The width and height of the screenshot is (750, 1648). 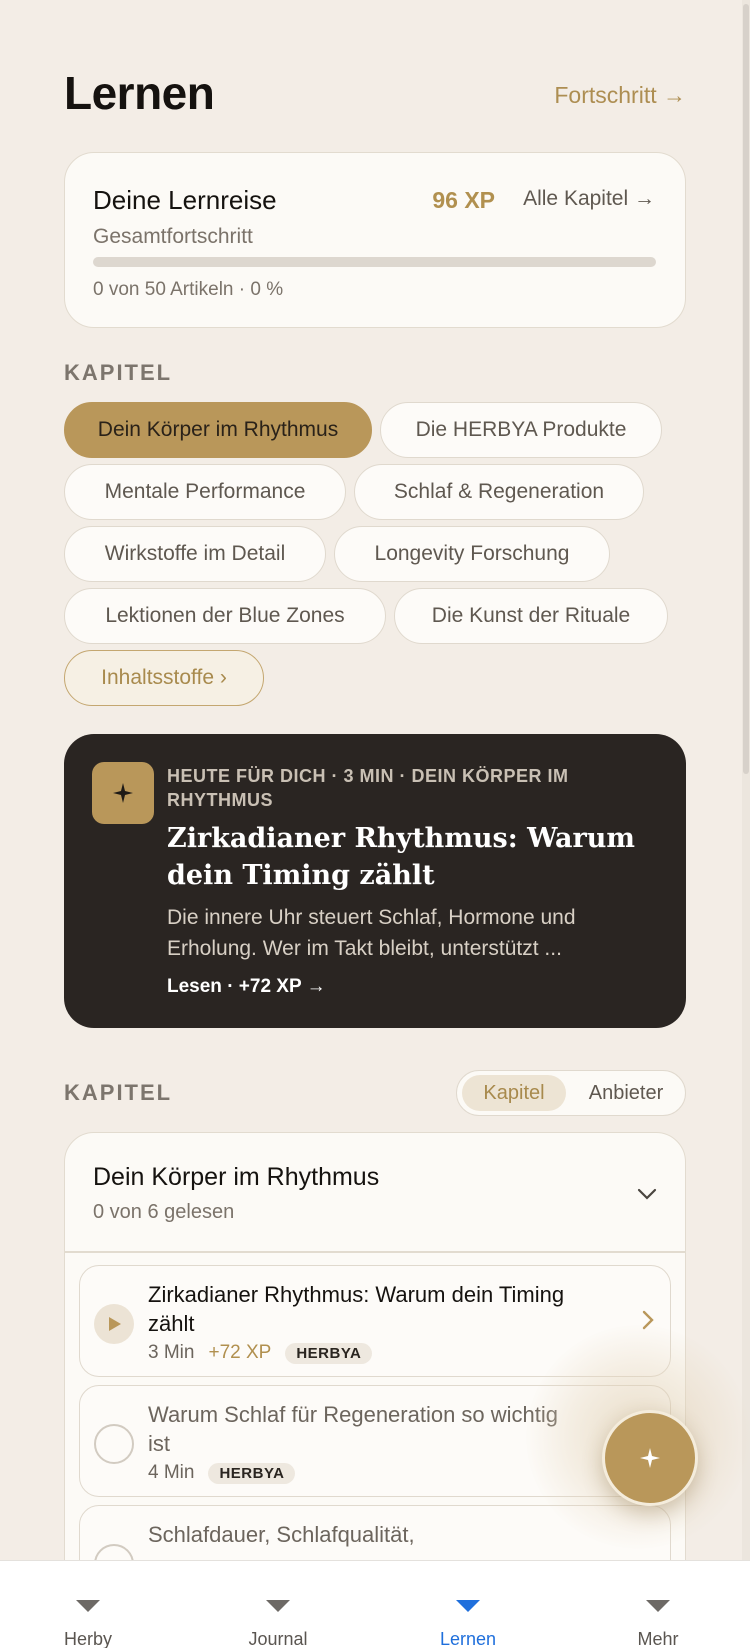 I want to click on chevron-down-icon, so click(x=647, y=1194).